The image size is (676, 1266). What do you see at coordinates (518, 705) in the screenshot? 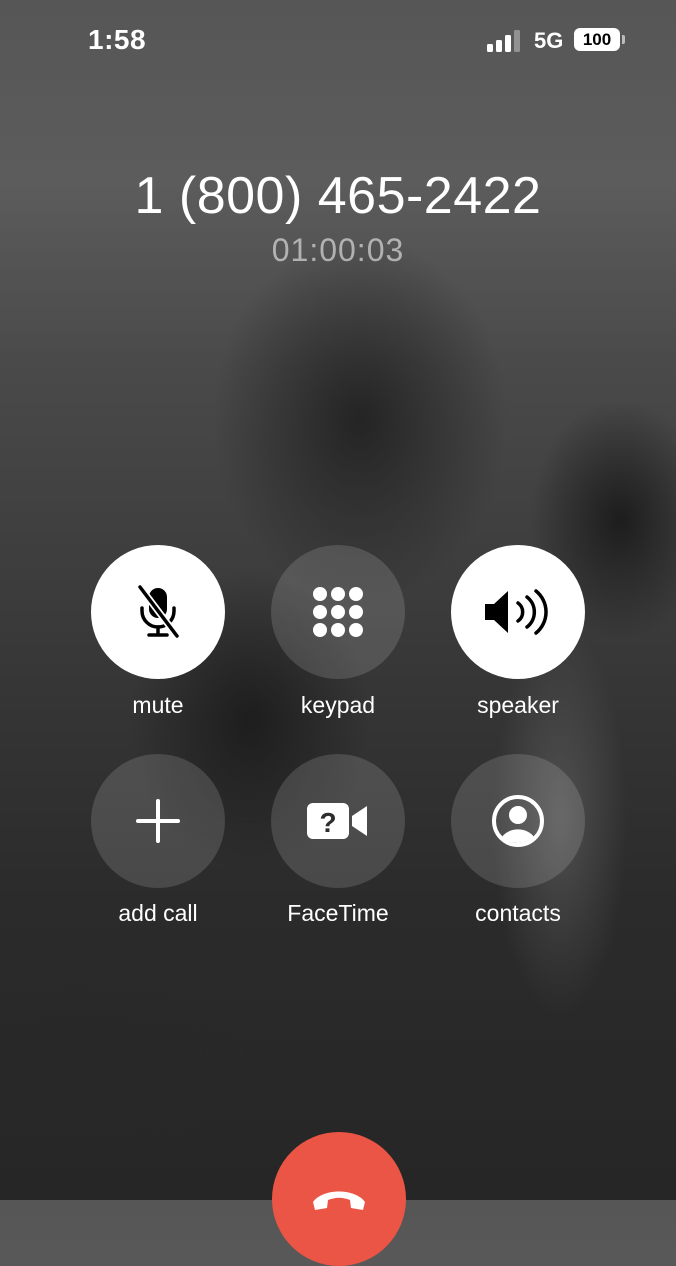
I see `speaker-label: speaker` at bounding box center [518, 705].